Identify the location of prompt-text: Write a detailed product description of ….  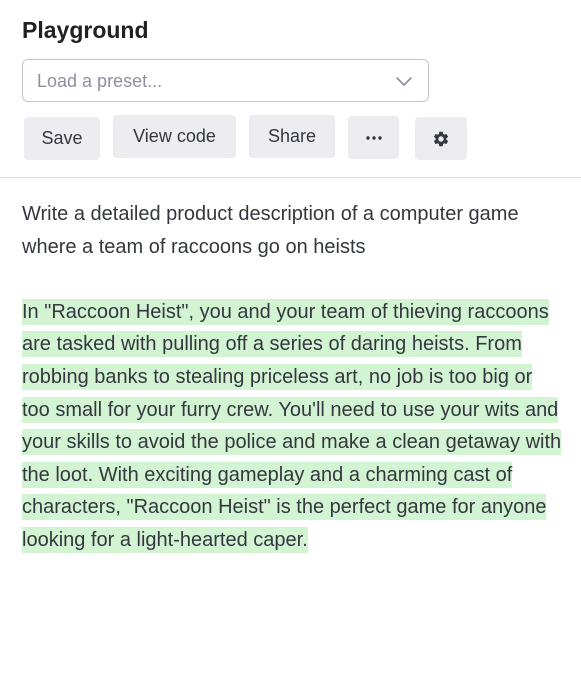
(270, 230).